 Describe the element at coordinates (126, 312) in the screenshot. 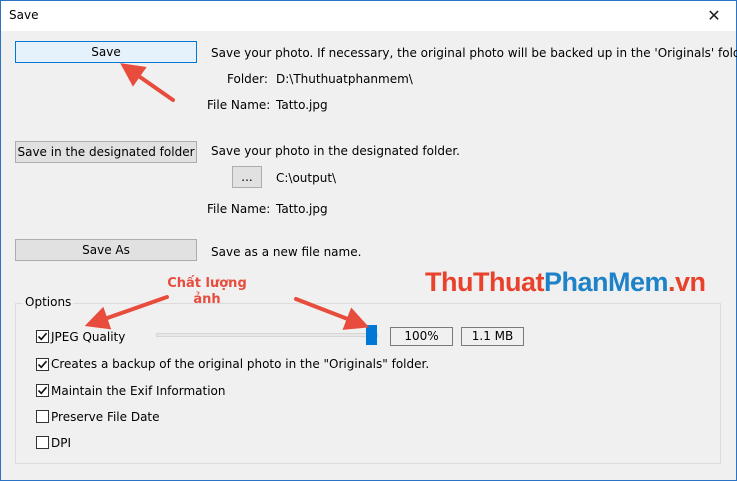

I see `arrow-to-jpeg-quality` at that location.